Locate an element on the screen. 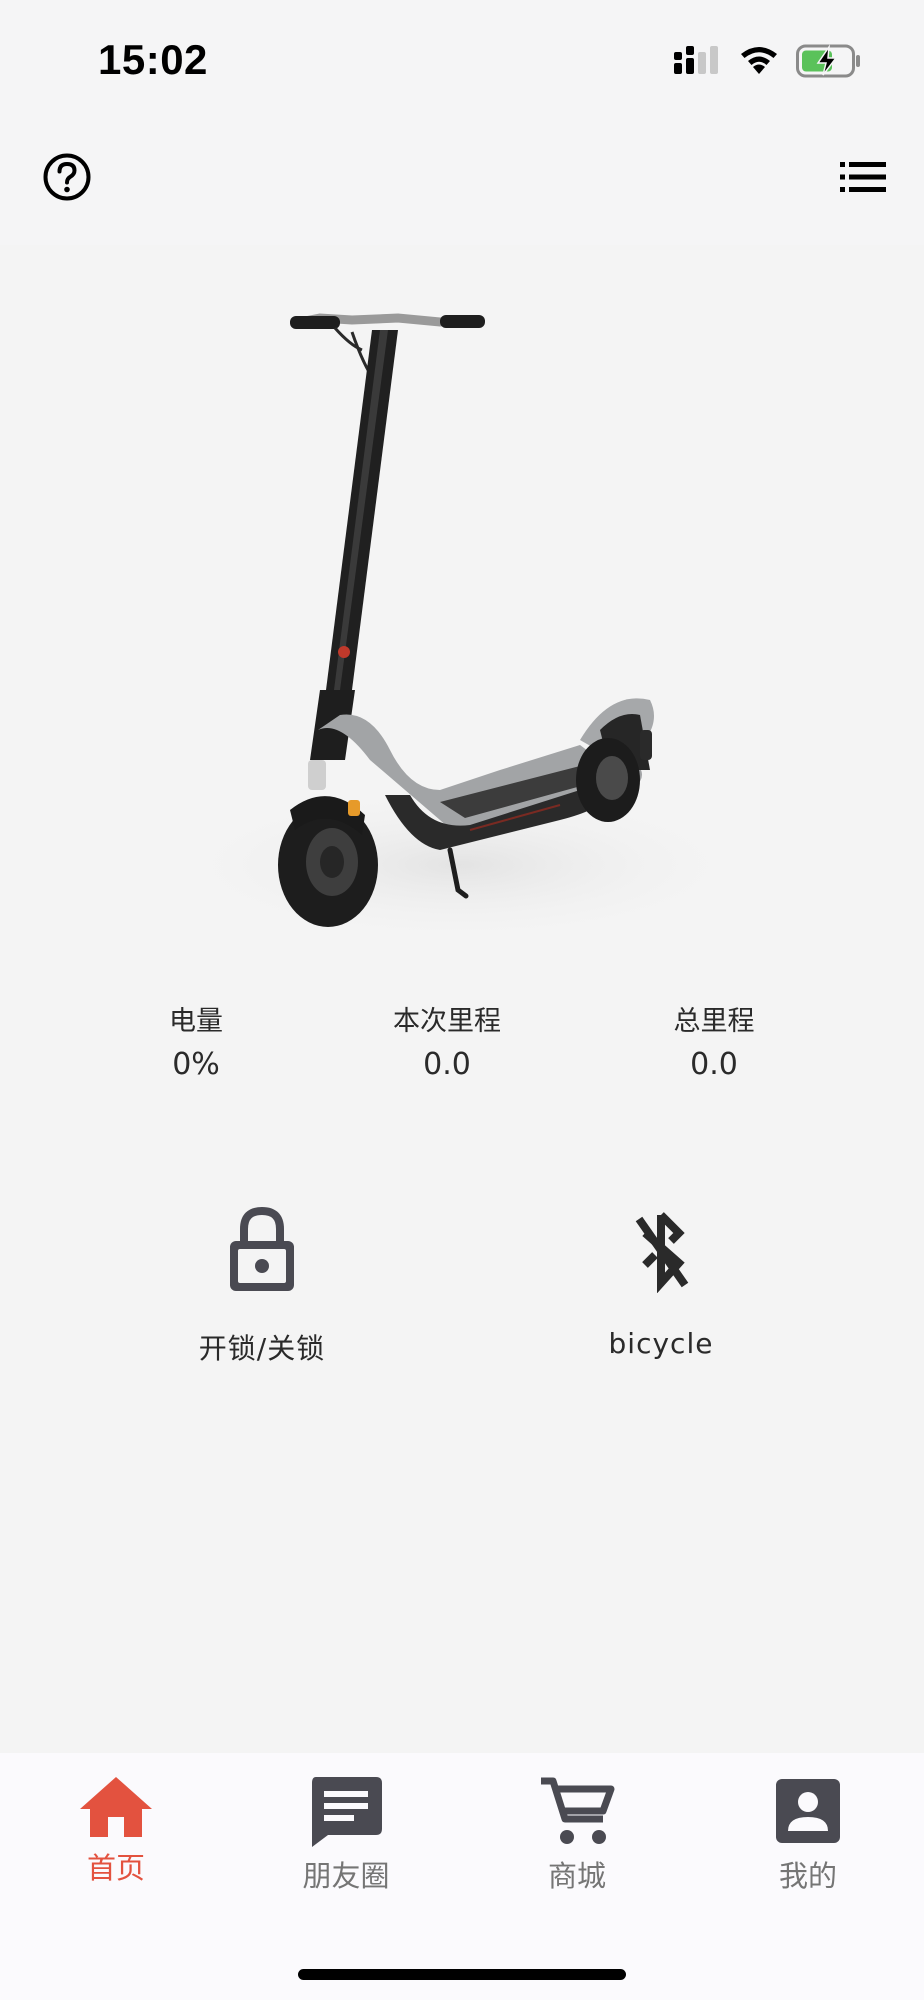 The height and width of the screenshot is (2000, 924). stat-trip-distance-value: 0.0 is located at coordinates (447, 1064).